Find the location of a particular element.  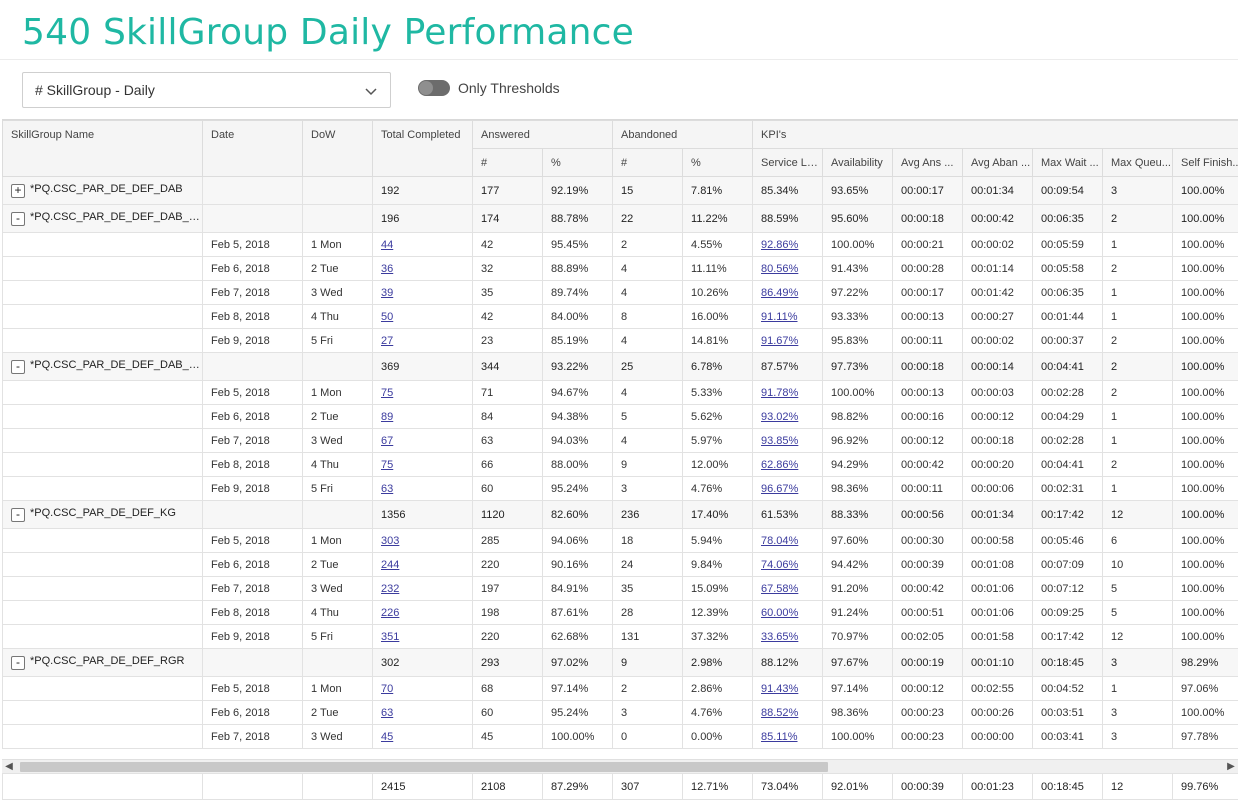

total-completed-link: 226 is located at coordinates (390, 613).